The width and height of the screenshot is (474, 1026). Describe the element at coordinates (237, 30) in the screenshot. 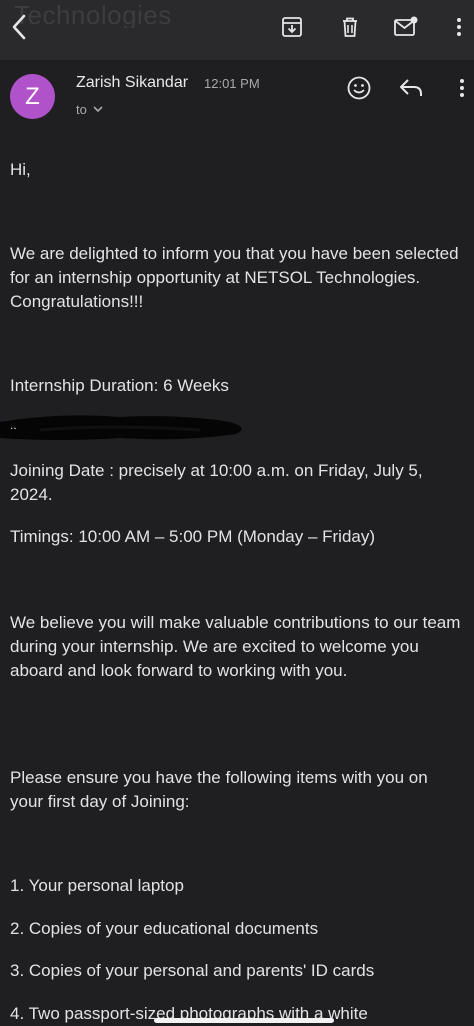

I see `top-toolbar: Technologies` at that location.